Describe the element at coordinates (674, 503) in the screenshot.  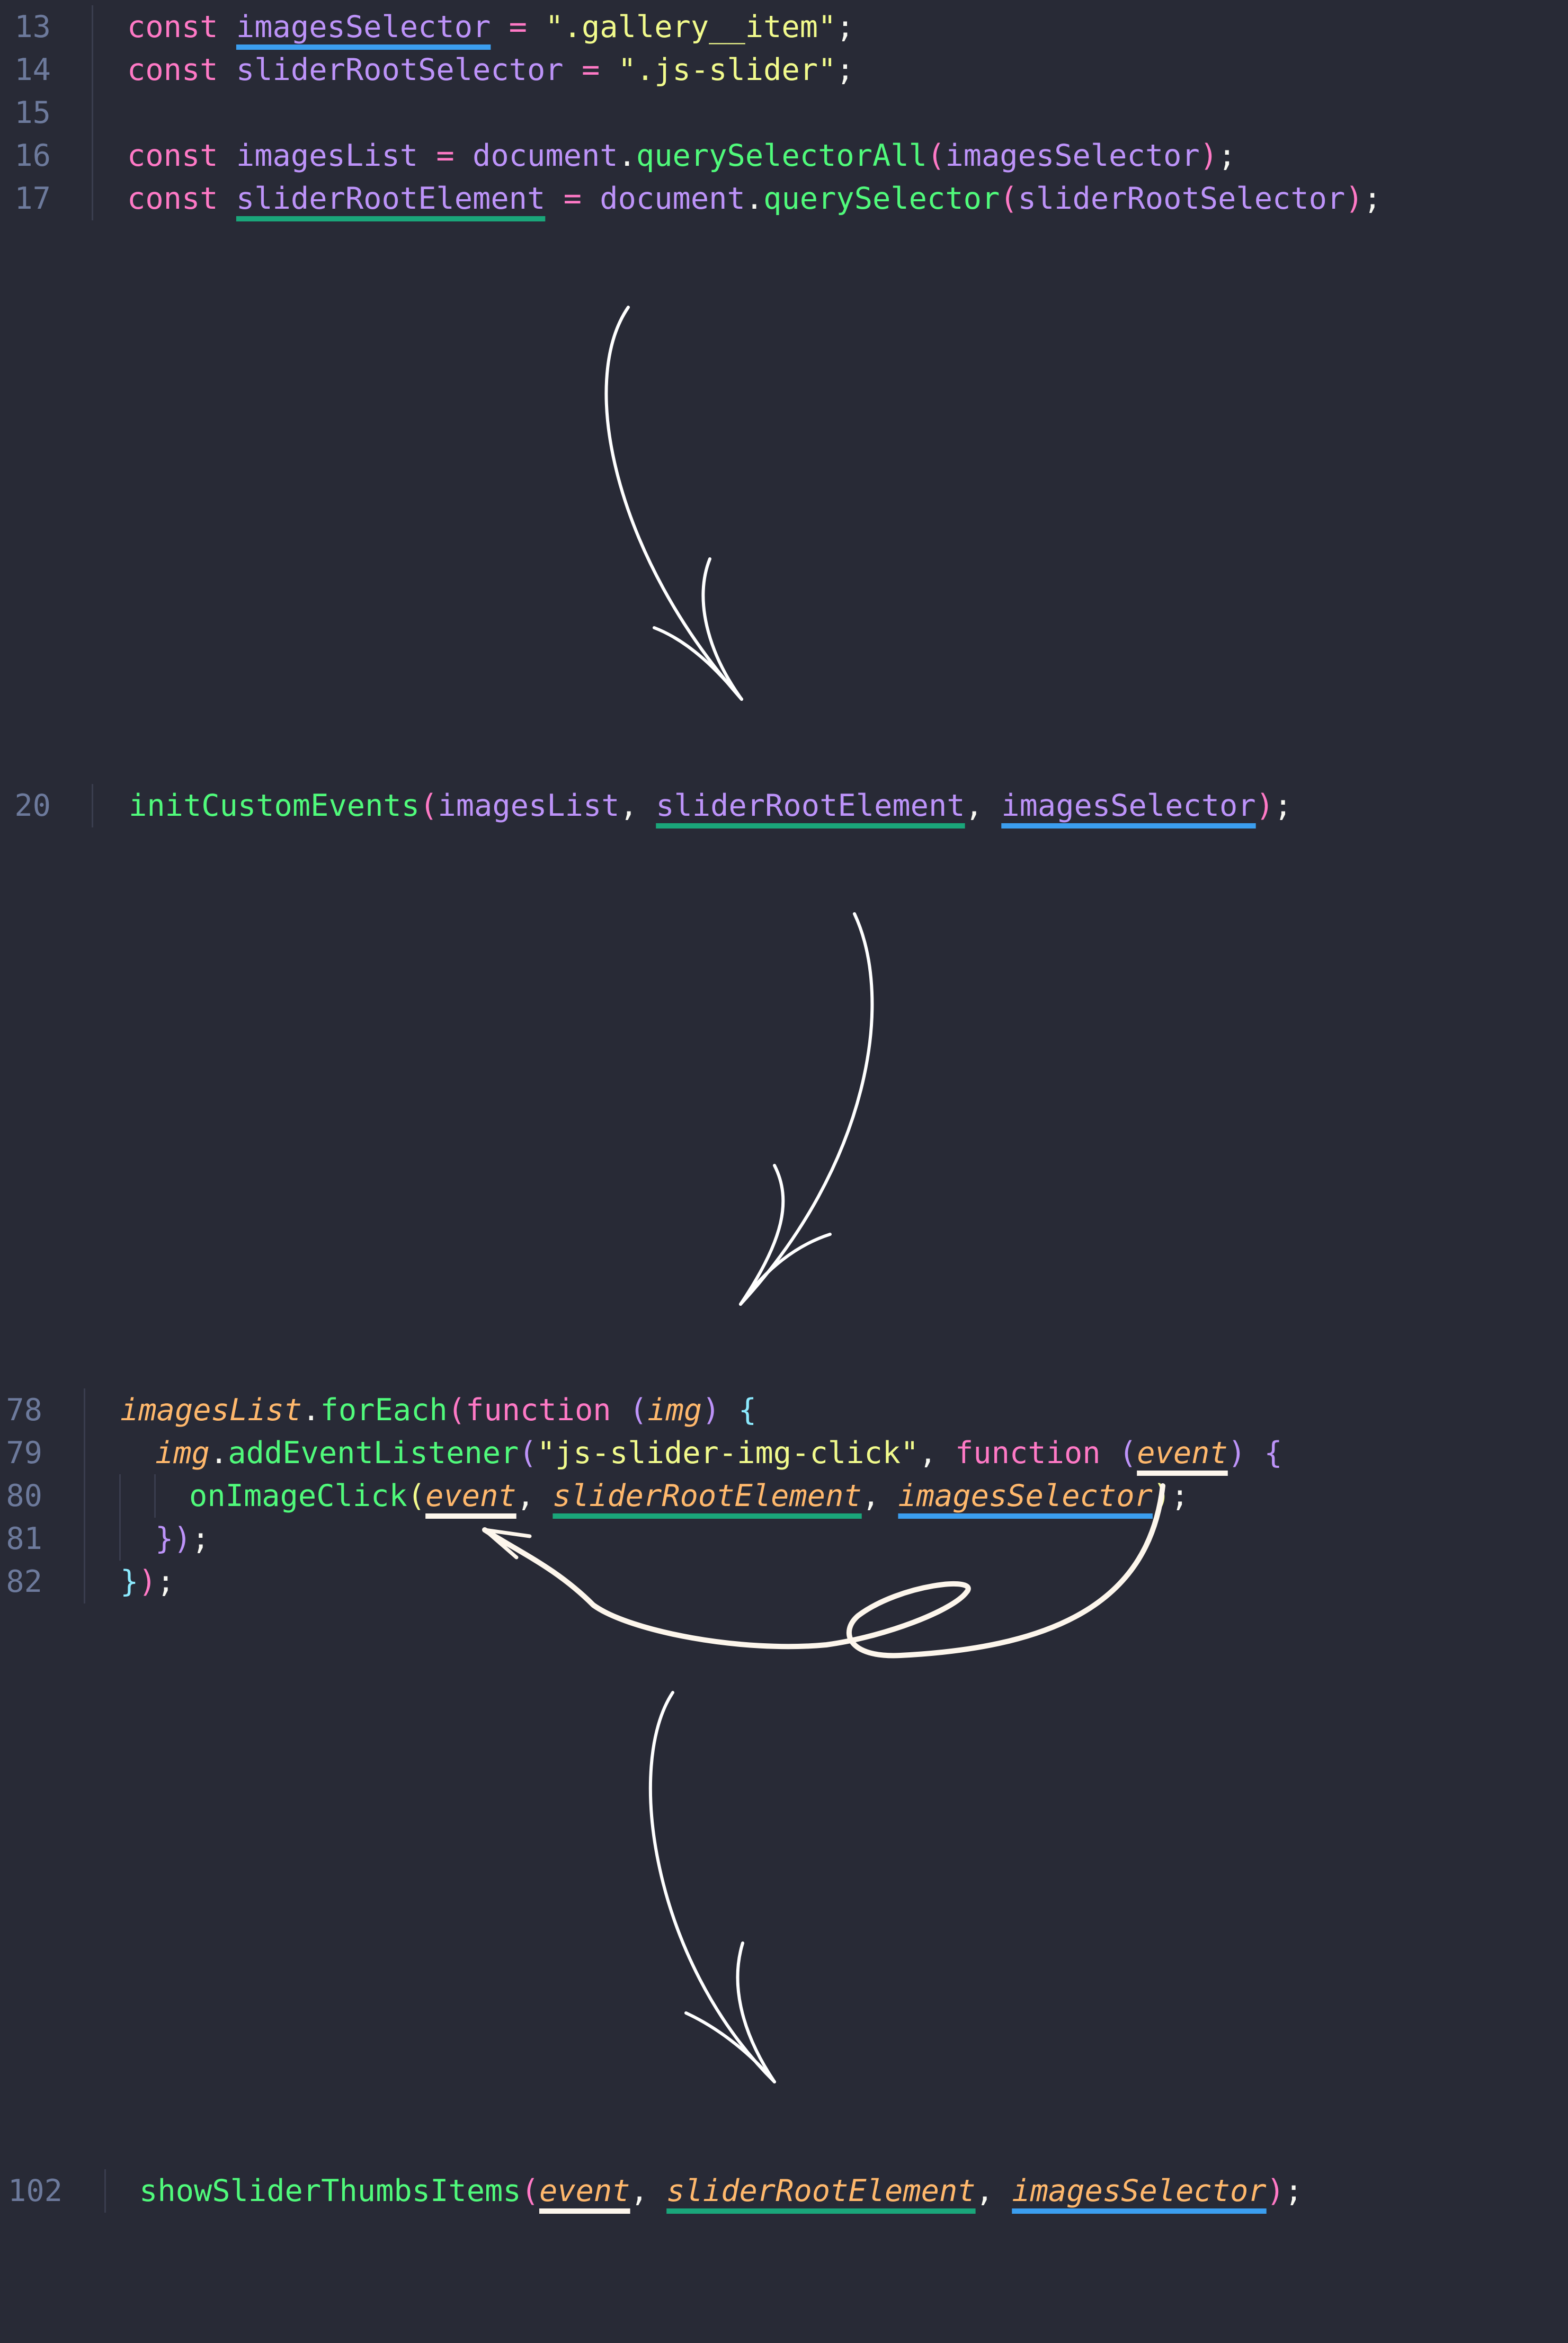
I see `arrow-down-1-icon` at that location.